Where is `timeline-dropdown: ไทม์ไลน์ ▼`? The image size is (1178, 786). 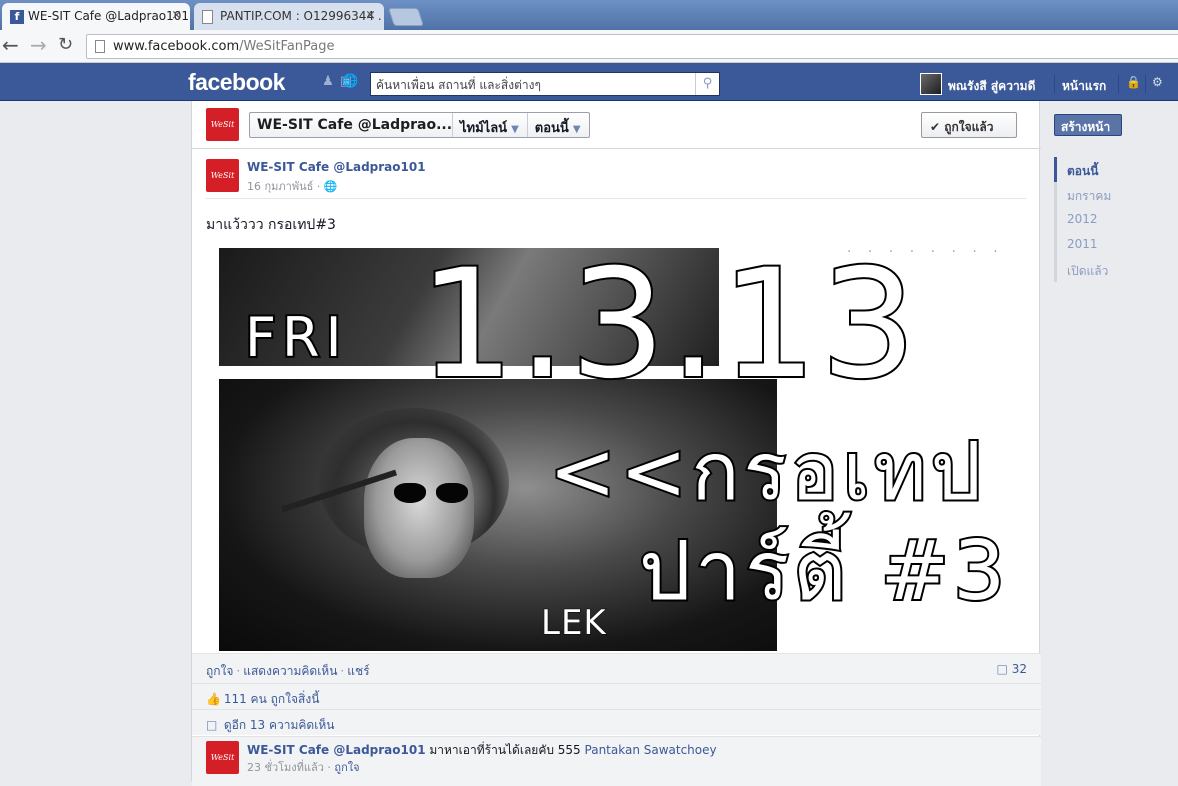 timeline-dropdown: ไทม์ไลน์ ▼ is located at coordinates (490, 125).